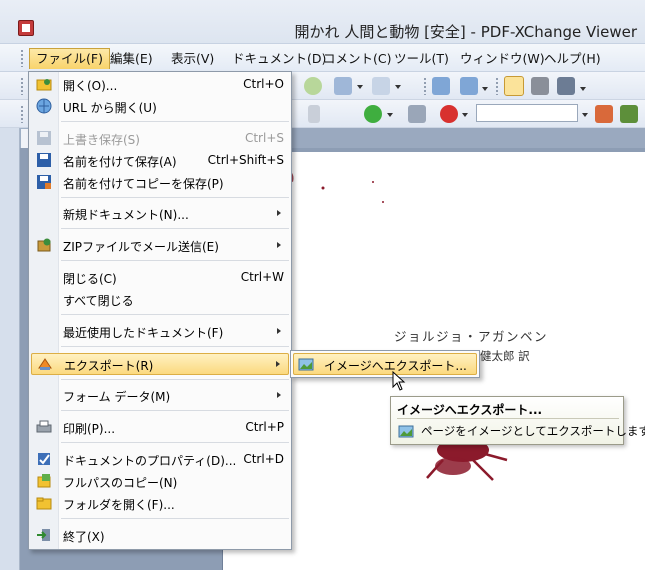 The image size is (645, 570). What do you see at coordinates (10, 349) in the screenshot?
I see `side-panel-strip` at bounding box center [10, 349].